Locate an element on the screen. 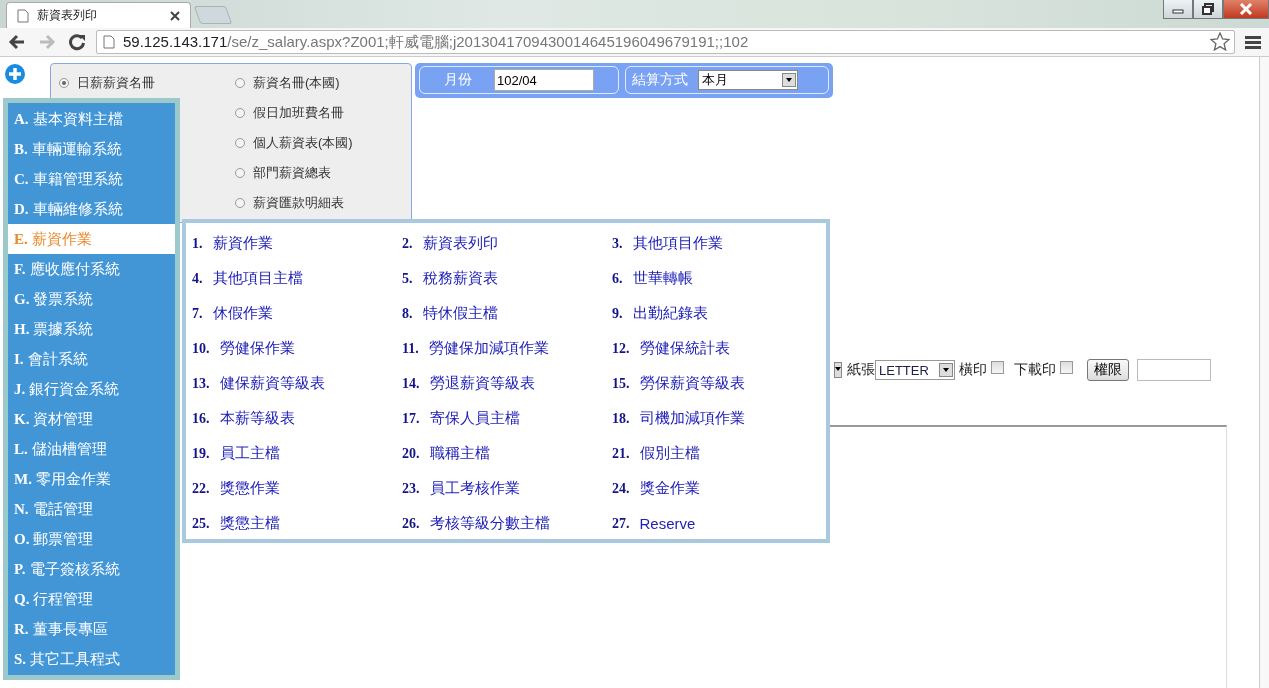 This screenshot has height=688, width=1269. radio-label: 假日加班費名冊 is located at coordinates (298, 113).